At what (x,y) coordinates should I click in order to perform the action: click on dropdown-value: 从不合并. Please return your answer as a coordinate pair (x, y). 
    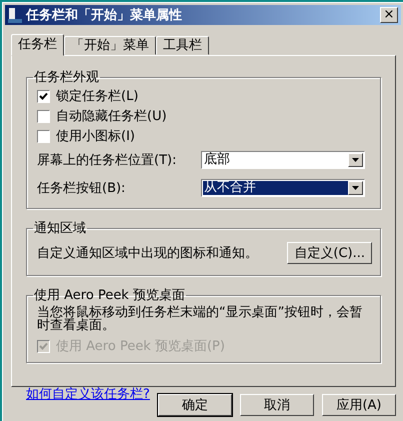
    Looking at the image, I should click on (275, 188).